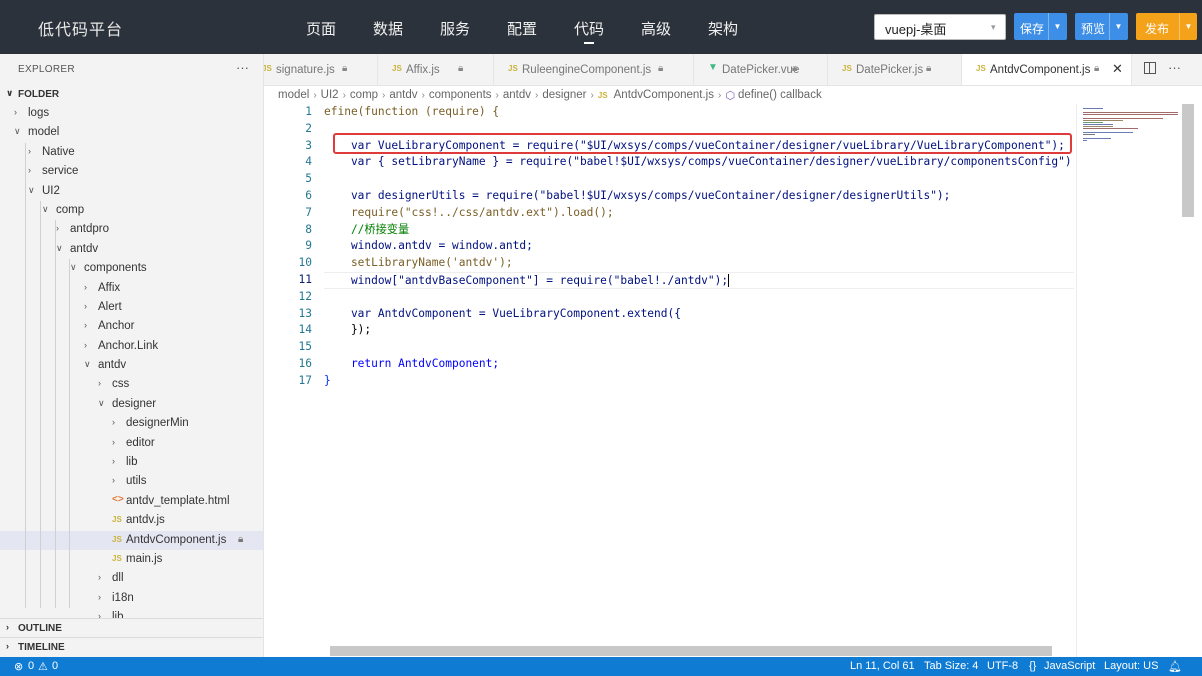 This screenshot has height=676, width=1202. What do you see at coordinates (31, 666) in the screenshot?
I see `error-count: 0` at bounding box center [31, 666].